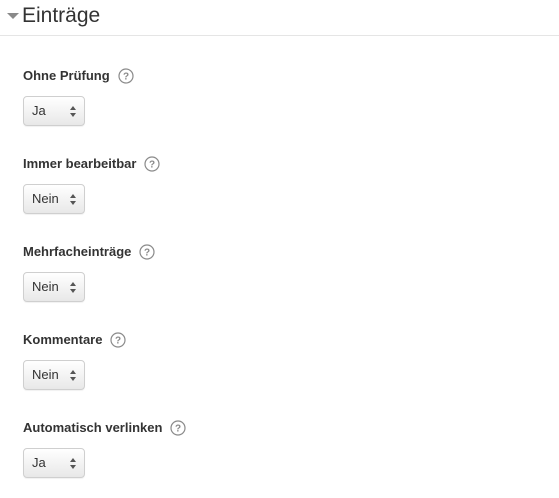 This screenshot has width=559, height=498. What do you see at coordinates (66, 75) in the screenshot?
I see `field-label: Ohne Prüfung` at bounding box center [66, 75].